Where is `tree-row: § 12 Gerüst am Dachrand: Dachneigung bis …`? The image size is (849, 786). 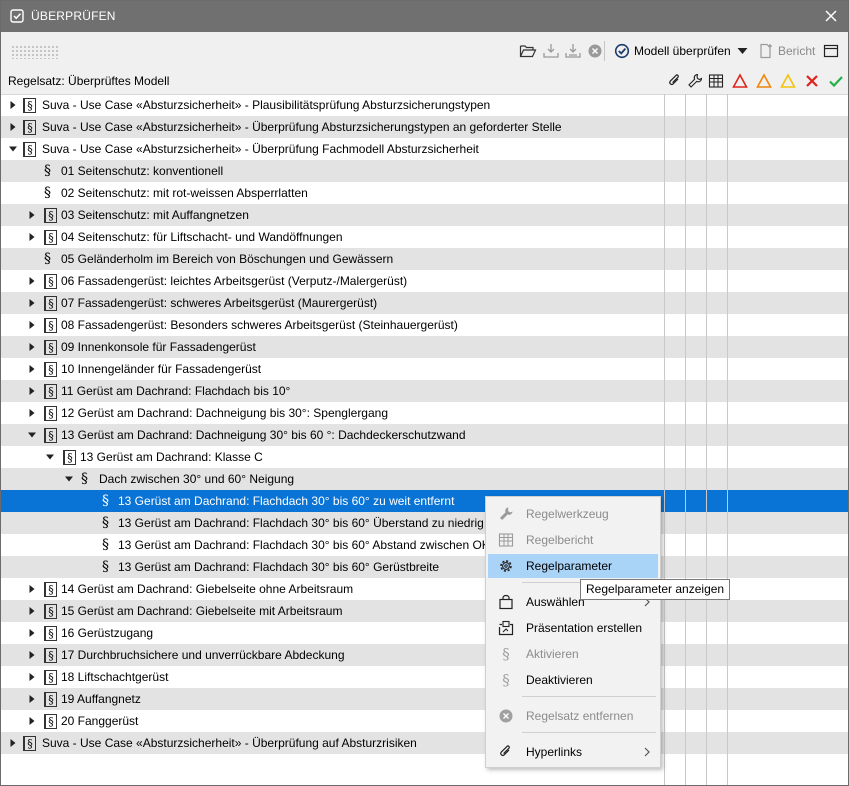
tree-row: § 12 Gerüst am Dachrand: Dachneigung bis … is located at coordinates (424, 413).